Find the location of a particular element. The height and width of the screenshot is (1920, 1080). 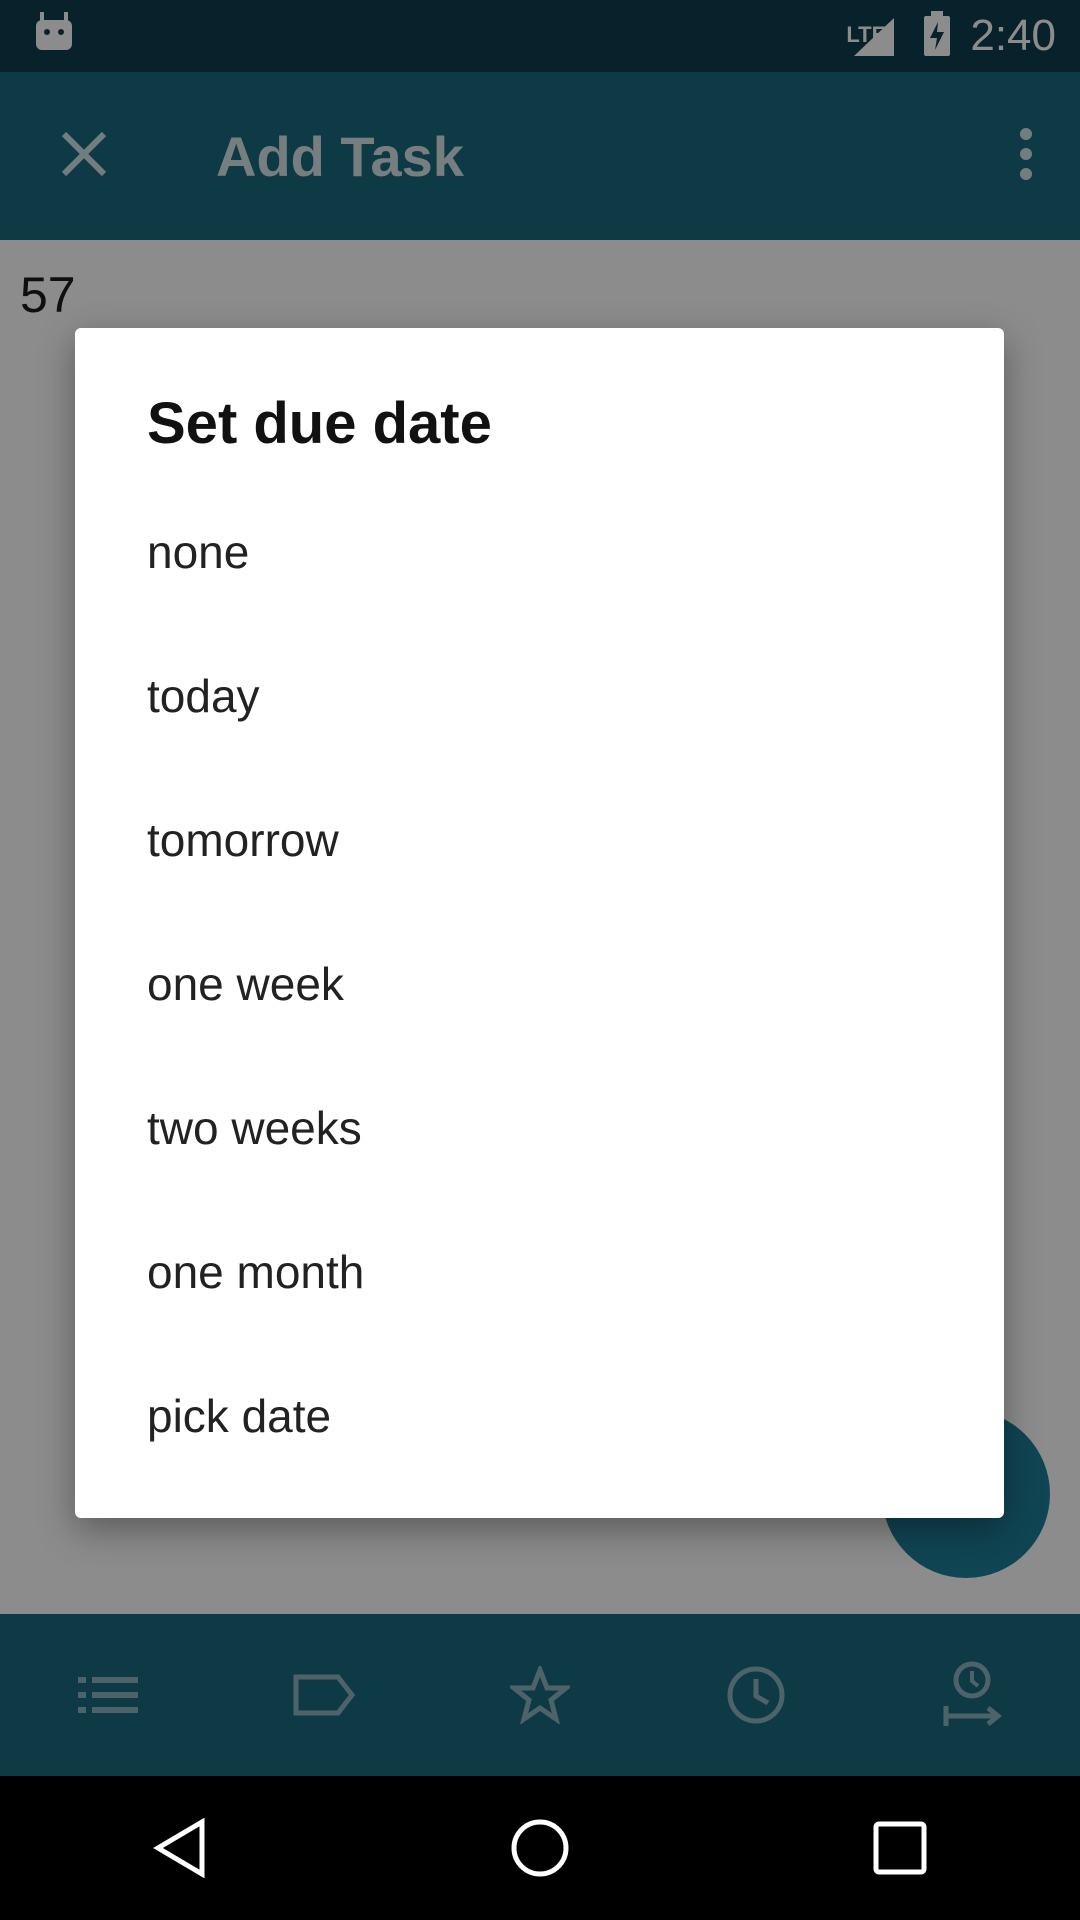

option-two-weeks: two weeks is located at coordinates (539, 1128).